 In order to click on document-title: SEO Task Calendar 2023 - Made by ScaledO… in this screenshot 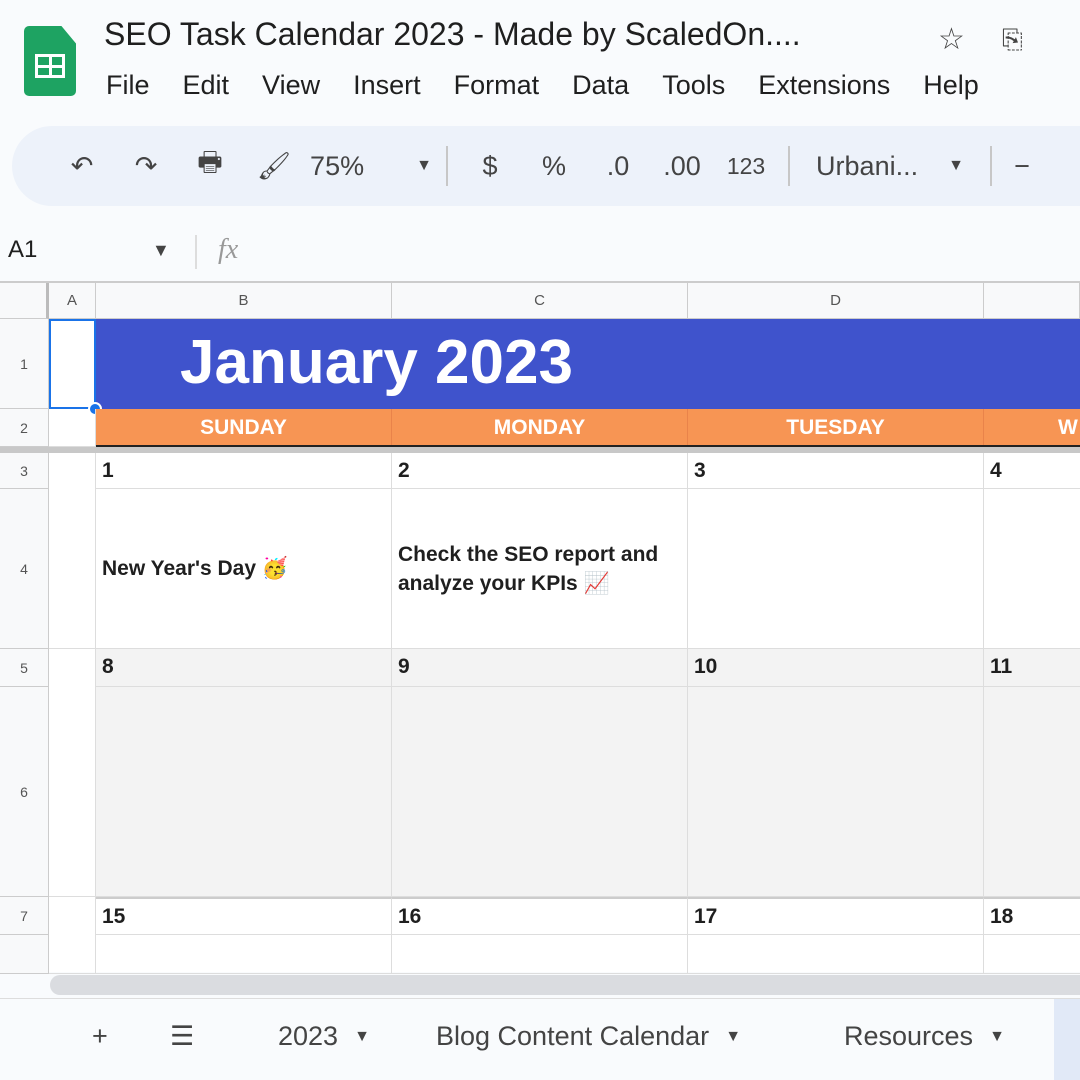, I will do `click(452, 34)`.